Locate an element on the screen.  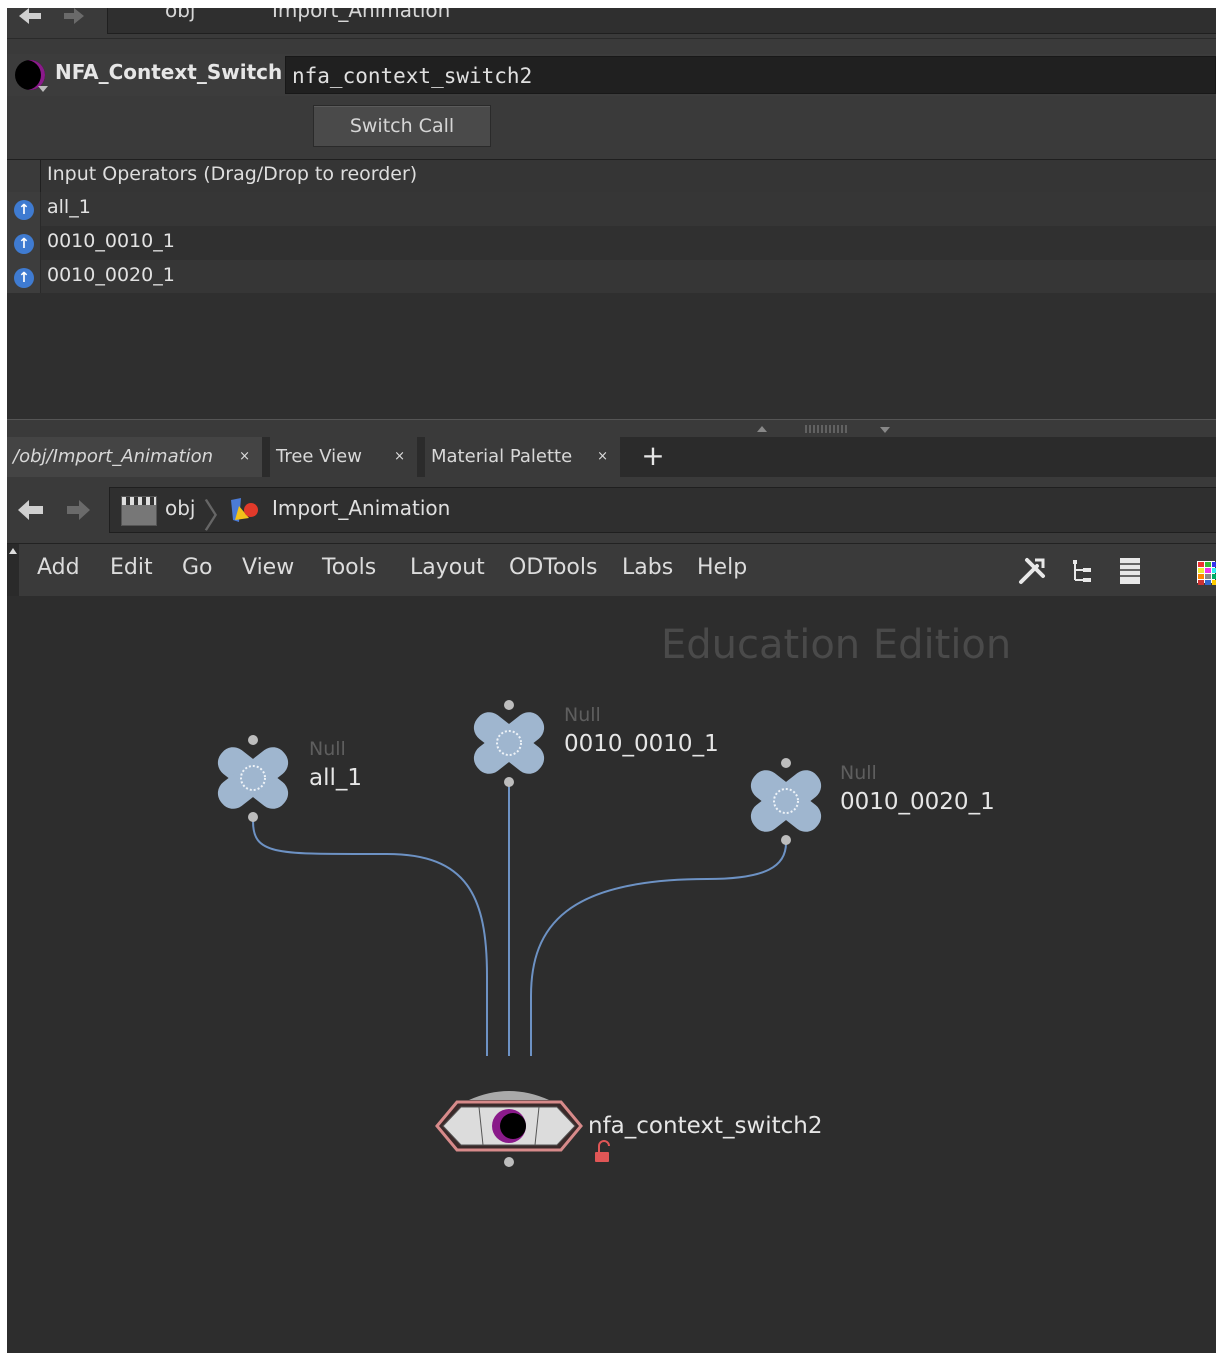
menu-add: Add is located at coordinates (58, 567).